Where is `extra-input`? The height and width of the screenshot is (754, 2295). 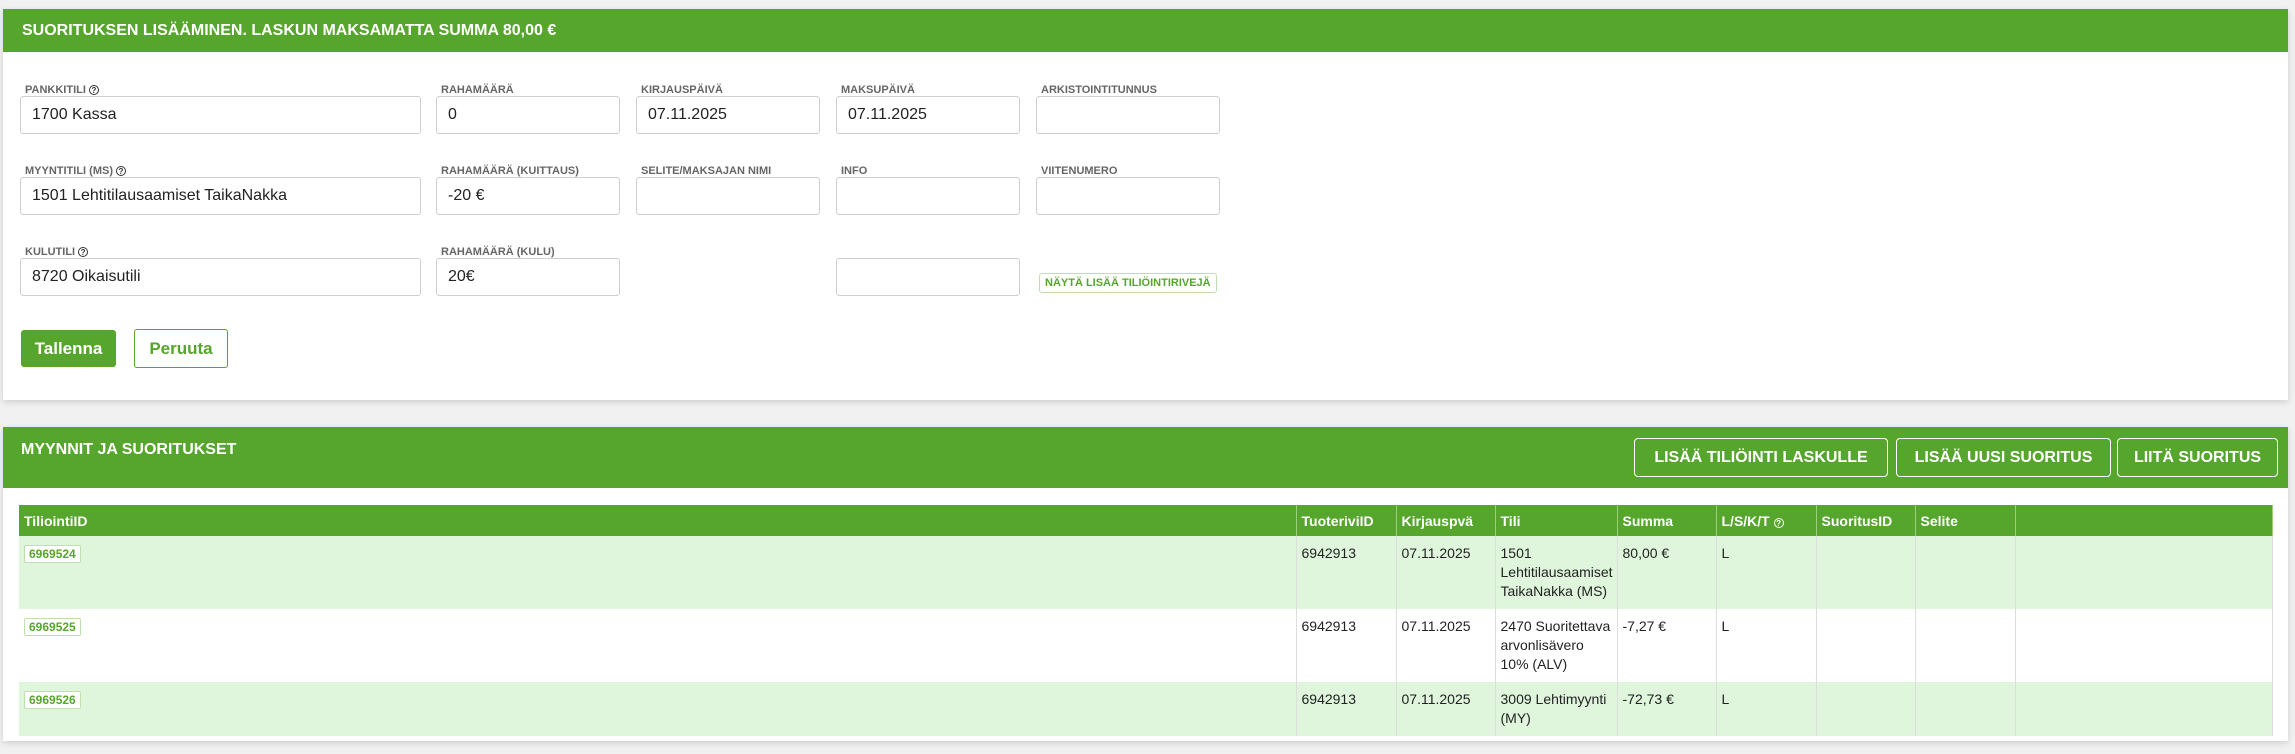
extra-input is located at coordinates (928, 277).